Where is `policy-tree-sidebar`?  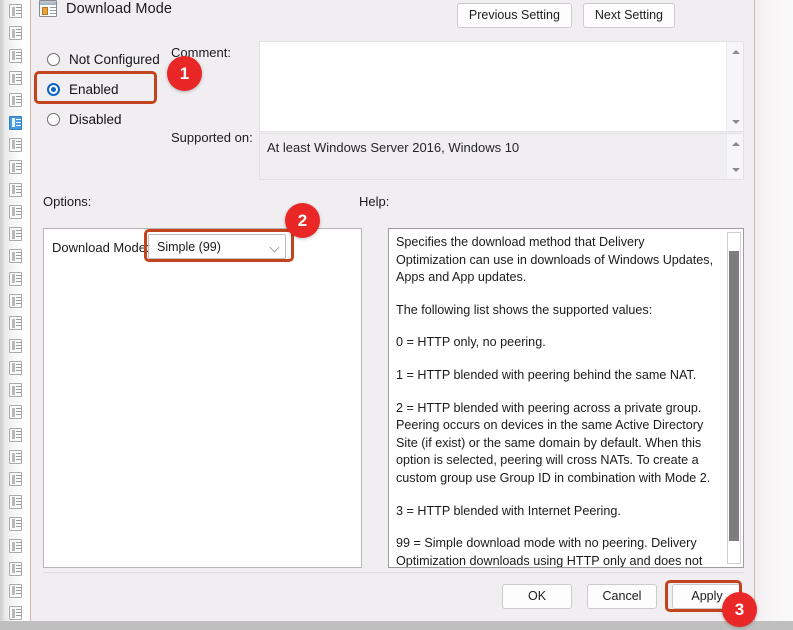 policy-tree-sidebar is located at coordinates (15, 310).